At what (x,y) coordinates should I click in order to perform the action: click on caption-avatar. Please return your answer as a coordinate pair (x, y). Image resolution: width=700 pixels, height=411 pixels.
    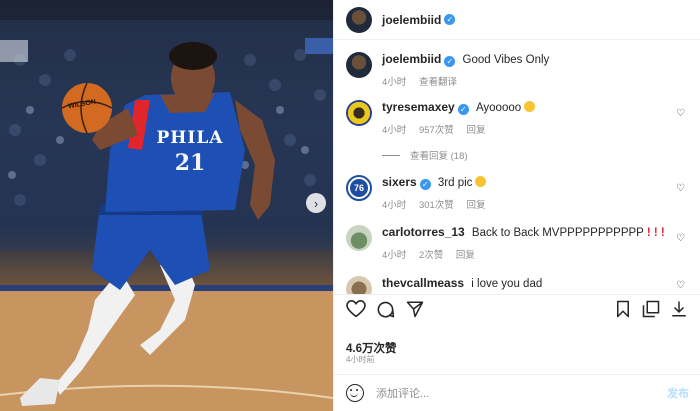
    Looking at the image, I should click on (359, 65).